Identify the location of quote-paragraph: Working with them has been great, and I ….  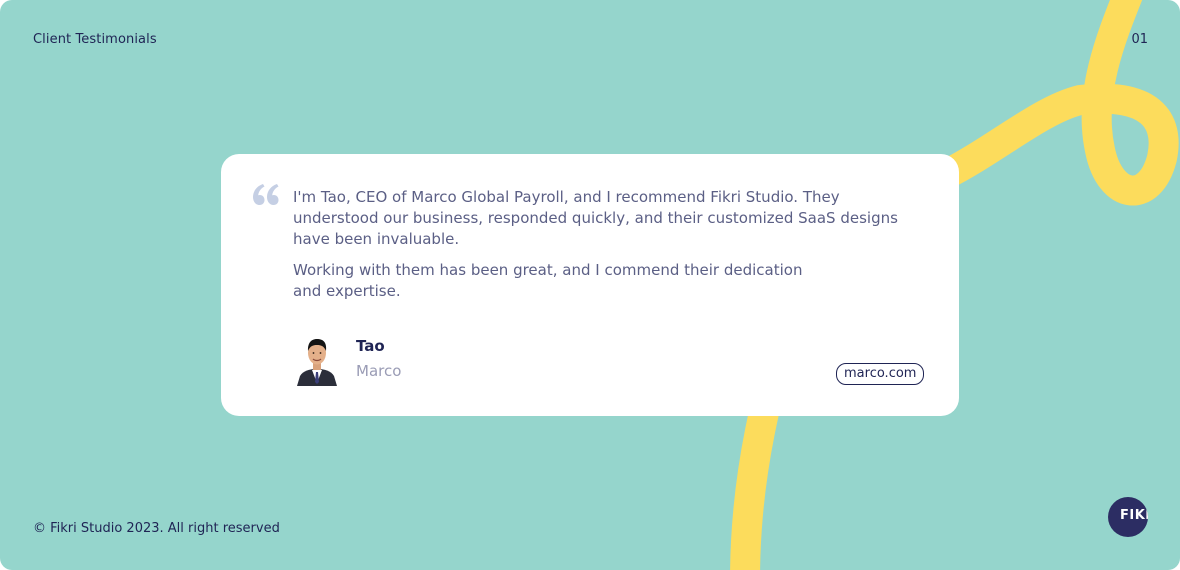
(548, 280).